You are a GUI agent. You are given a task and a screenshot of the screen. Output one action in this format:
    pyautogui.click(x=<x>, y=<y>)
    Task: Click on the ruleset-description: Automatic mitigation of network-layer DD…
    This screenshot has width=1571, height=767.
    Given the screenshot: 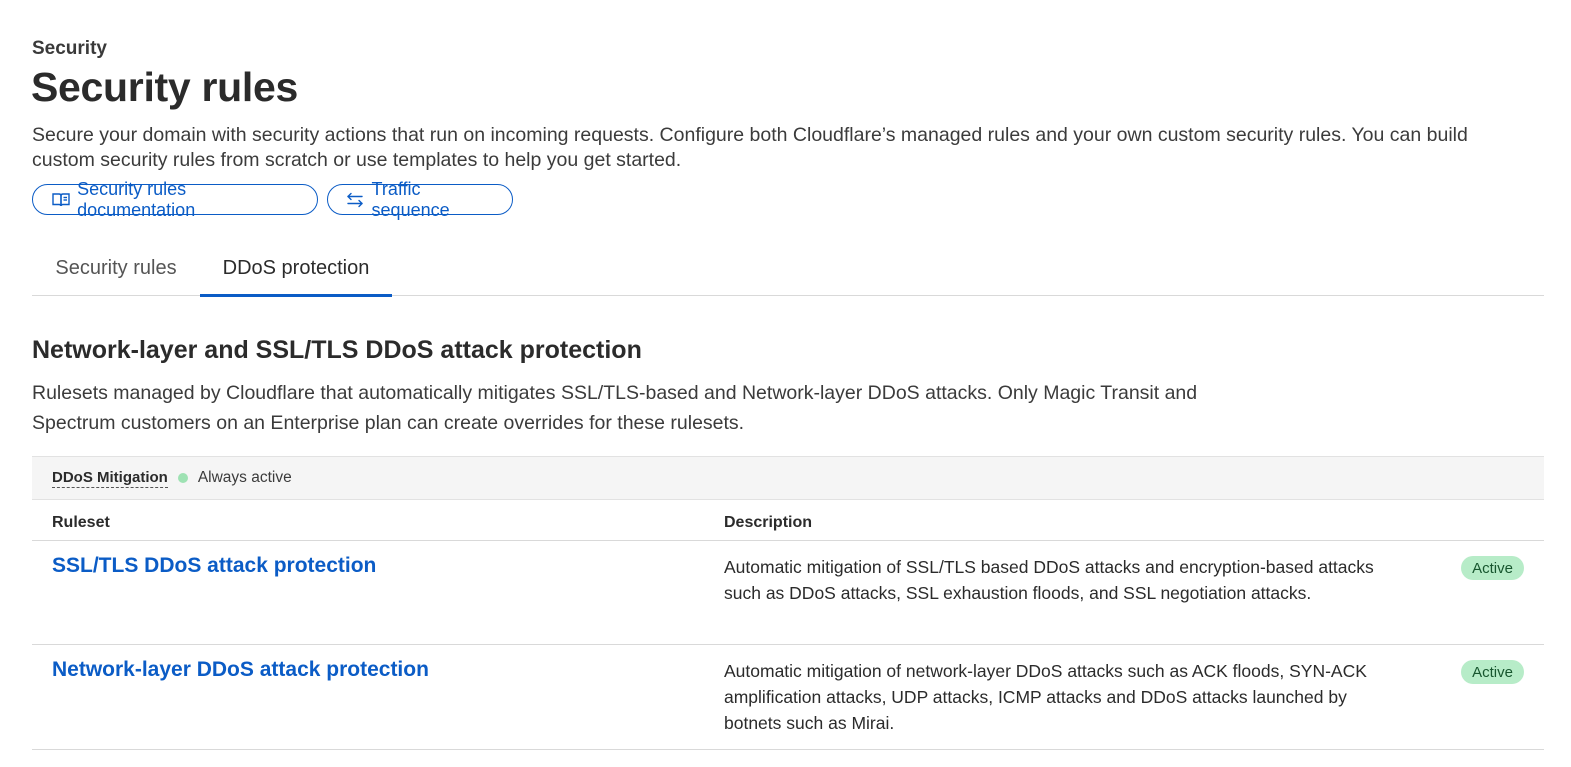 What is the action you would take?
    pyautogui.click(x=1045, y=697)
    